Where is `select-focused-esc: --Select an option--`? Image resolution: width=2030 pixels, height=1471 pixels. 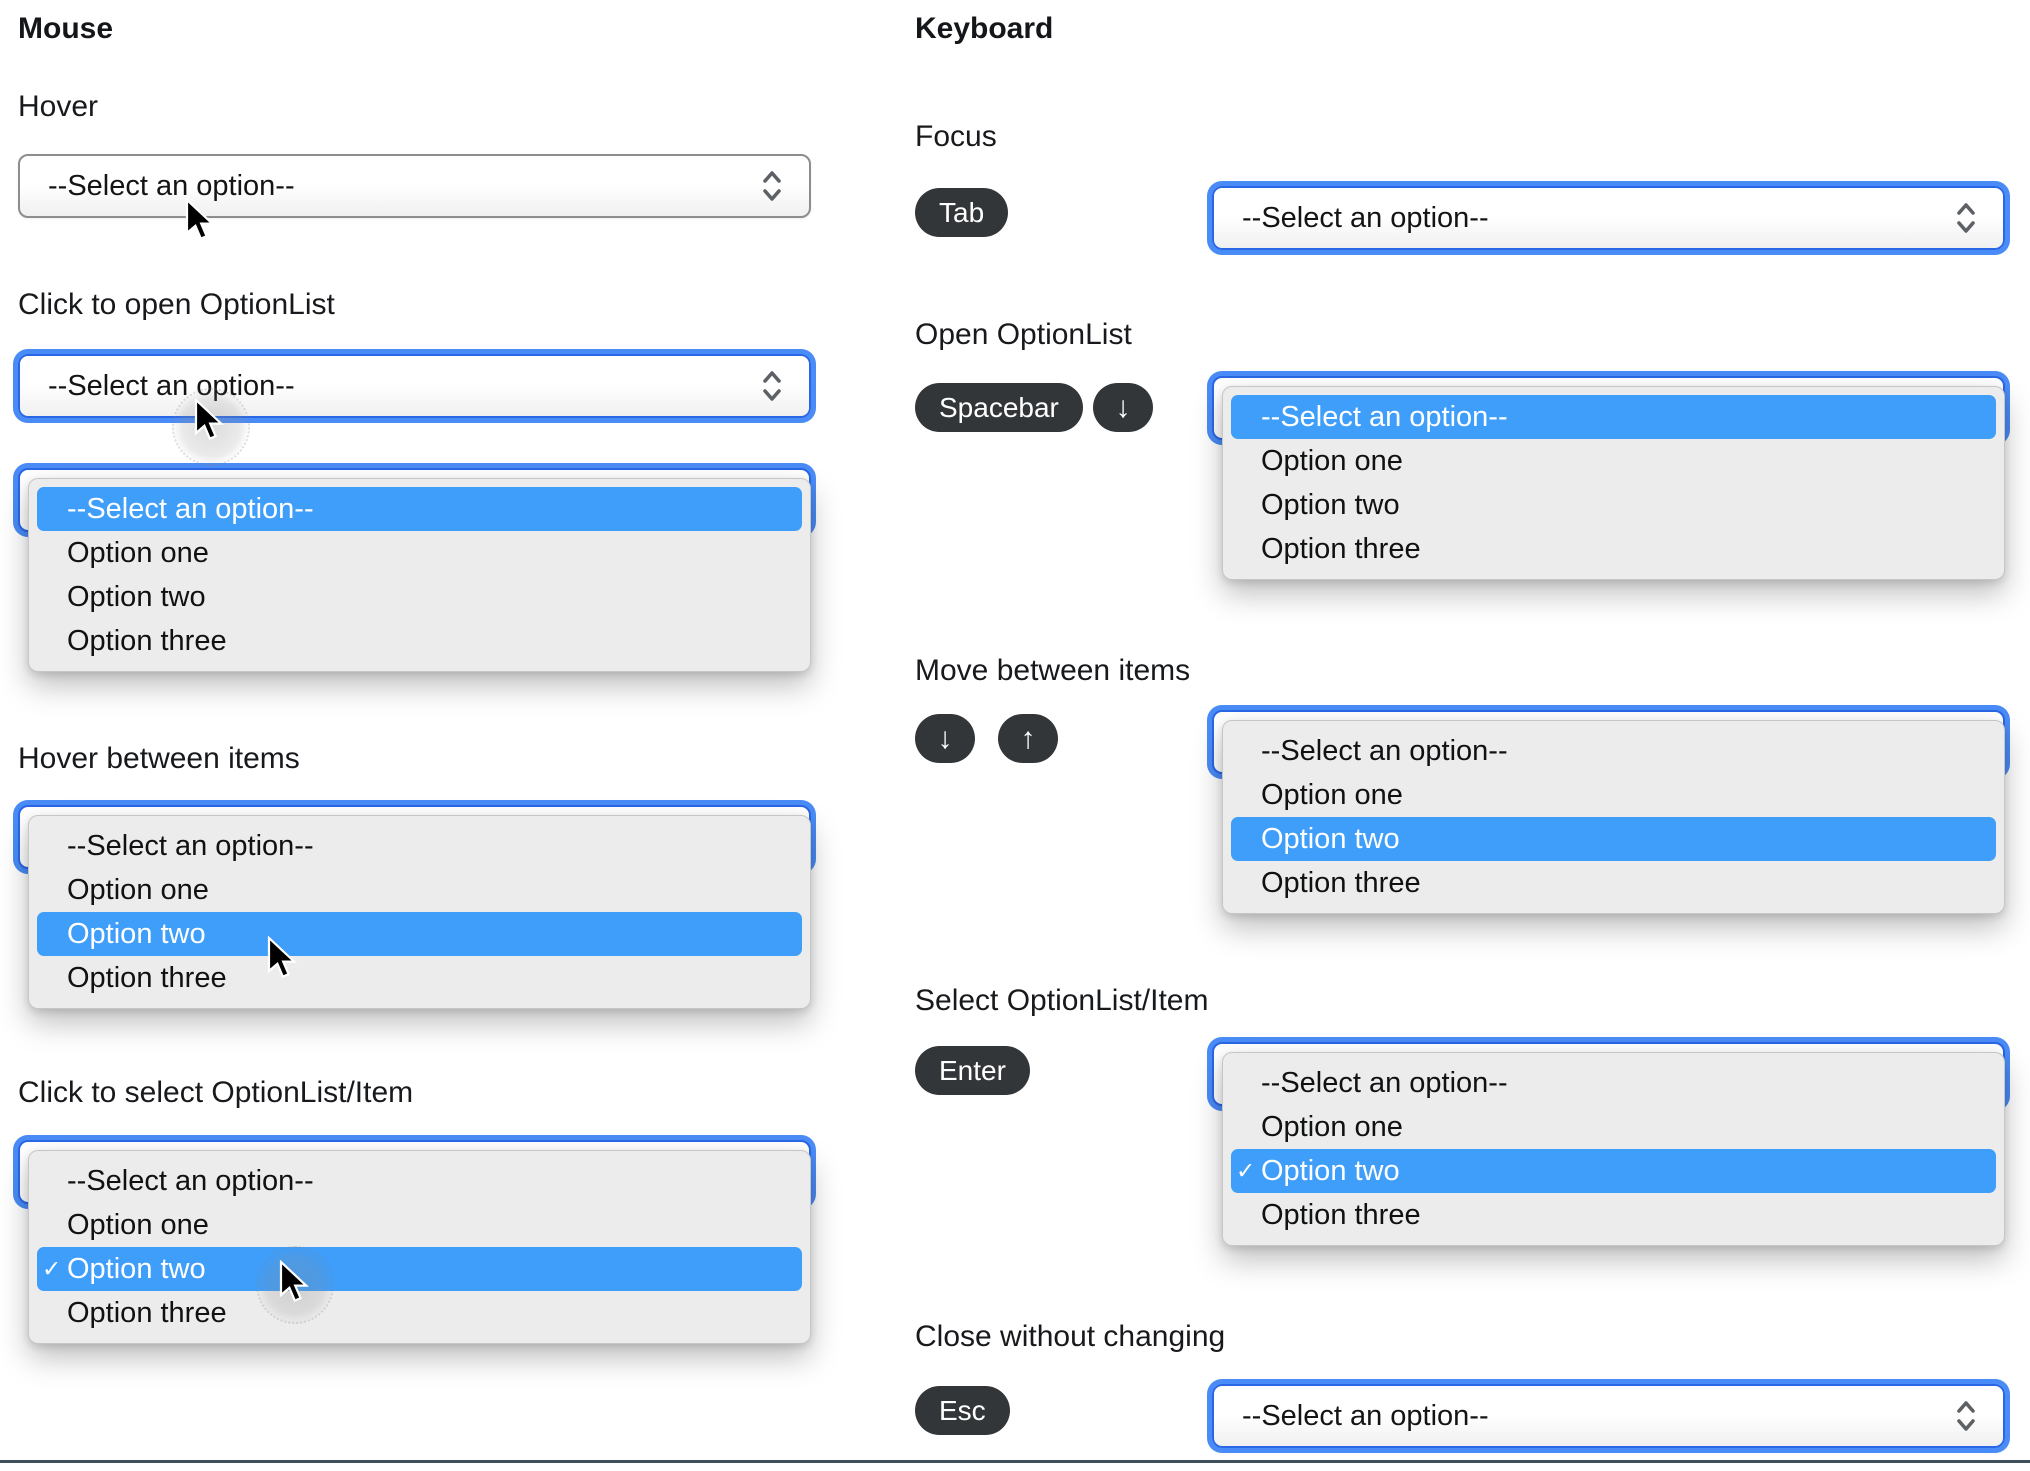
select-focused-esc: --Select an option-- is located at coordinates (1608, 1416).